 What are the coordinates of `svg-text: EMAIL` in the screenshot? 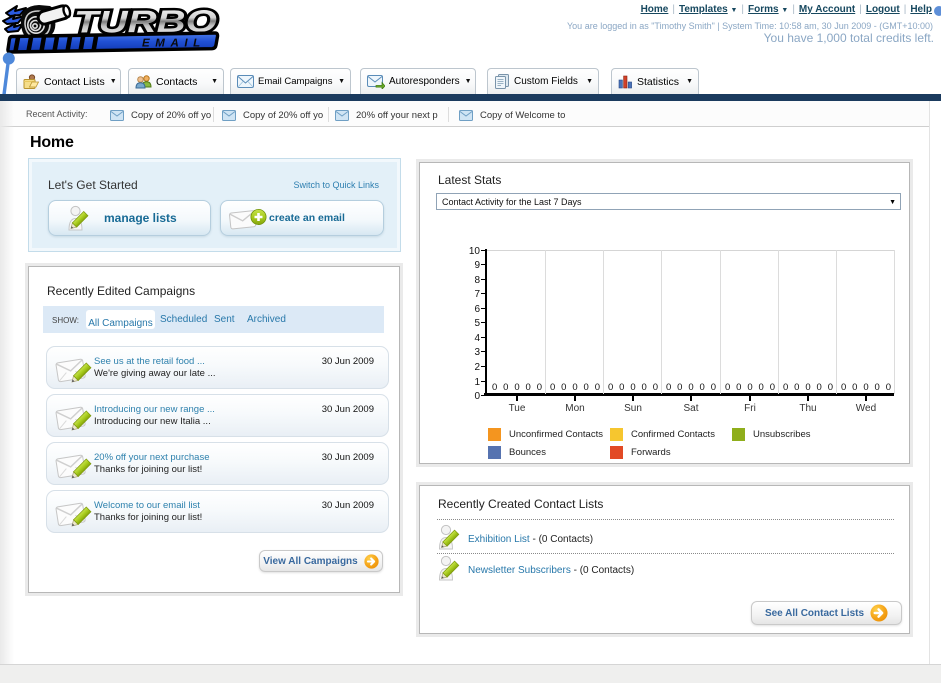 It's located at (174, 44).